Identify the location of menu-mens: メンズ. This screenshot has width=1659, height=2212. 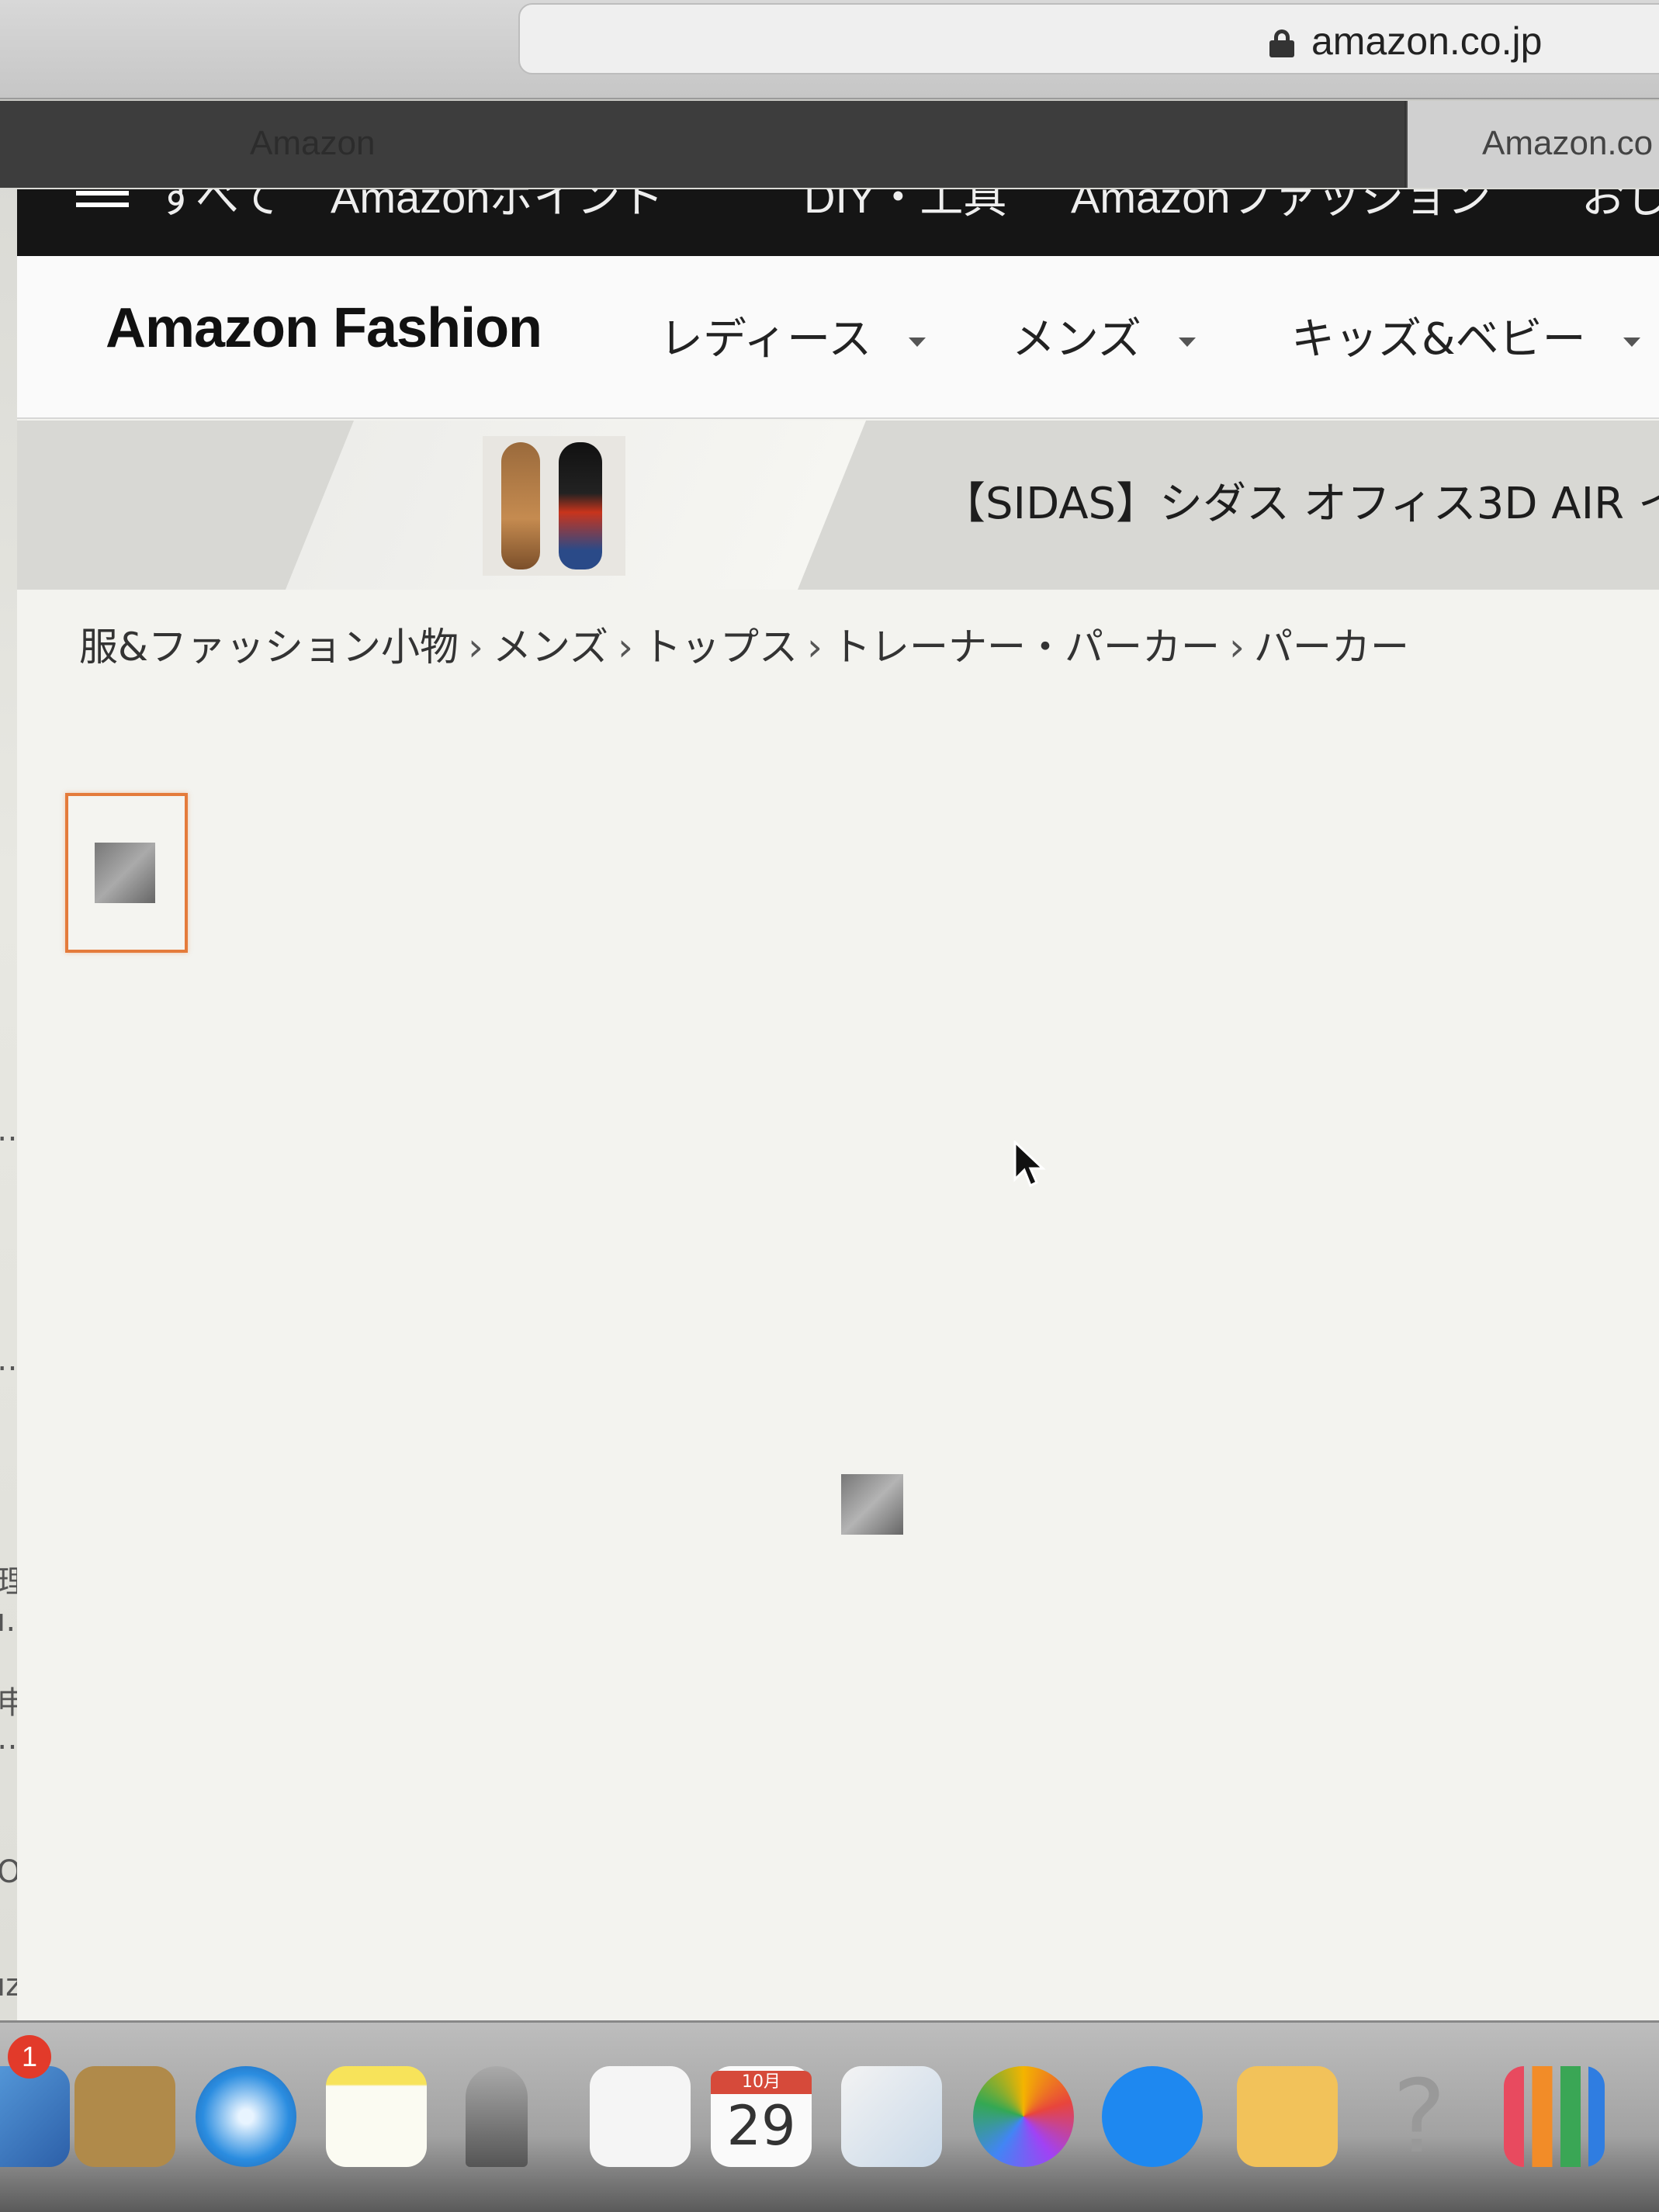
(1104, 335).